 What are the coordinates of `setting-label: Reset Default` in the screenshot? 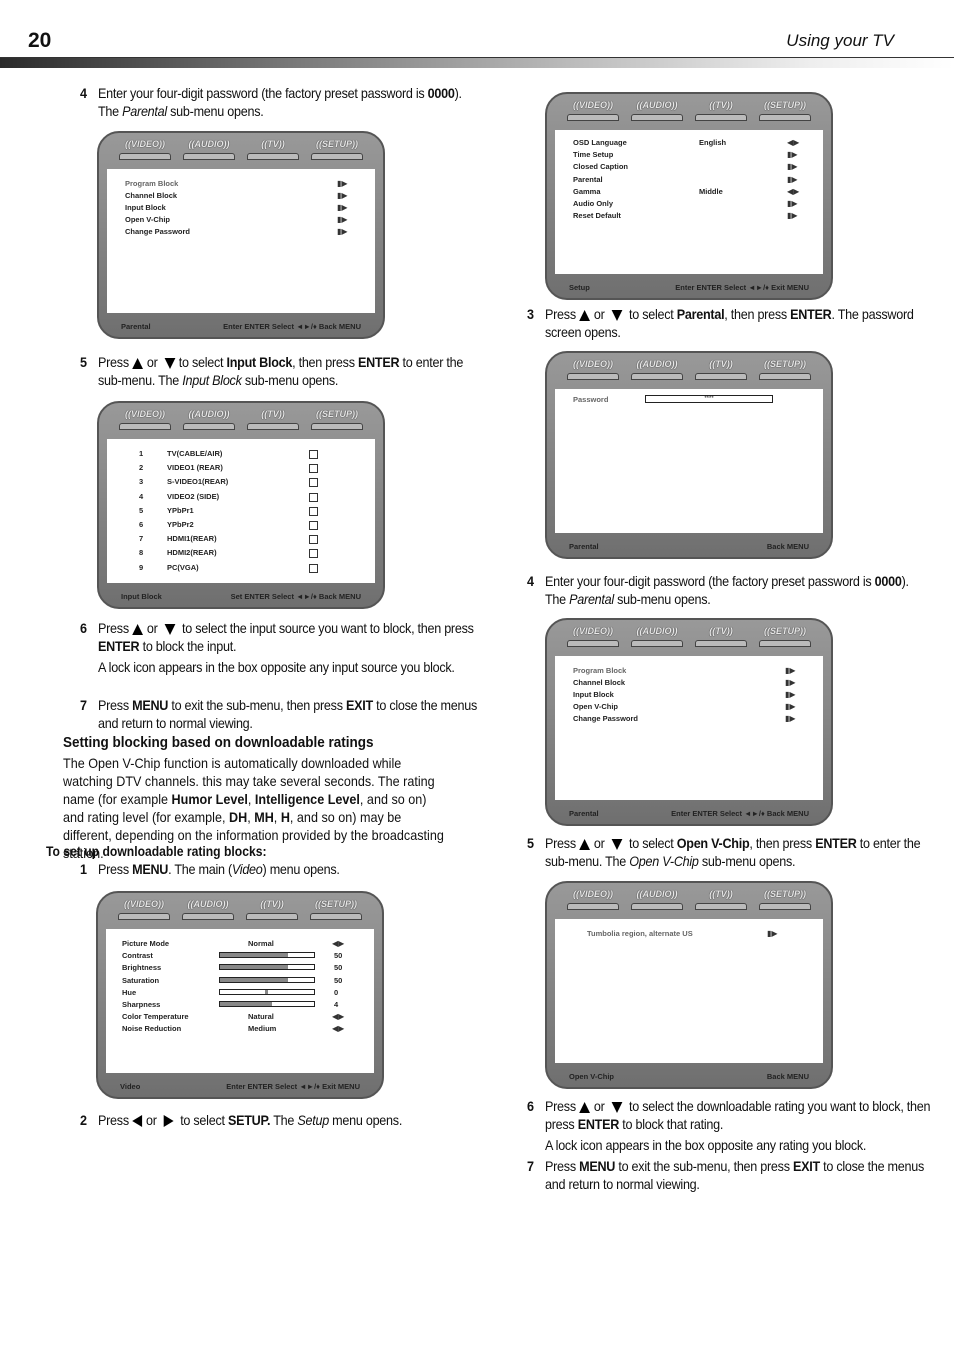 It's located at (597, 215).